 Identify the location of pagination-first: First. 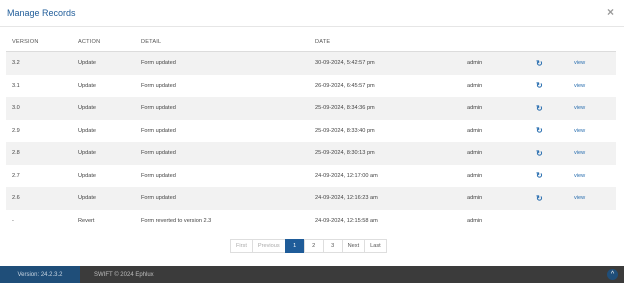
(241, 246).